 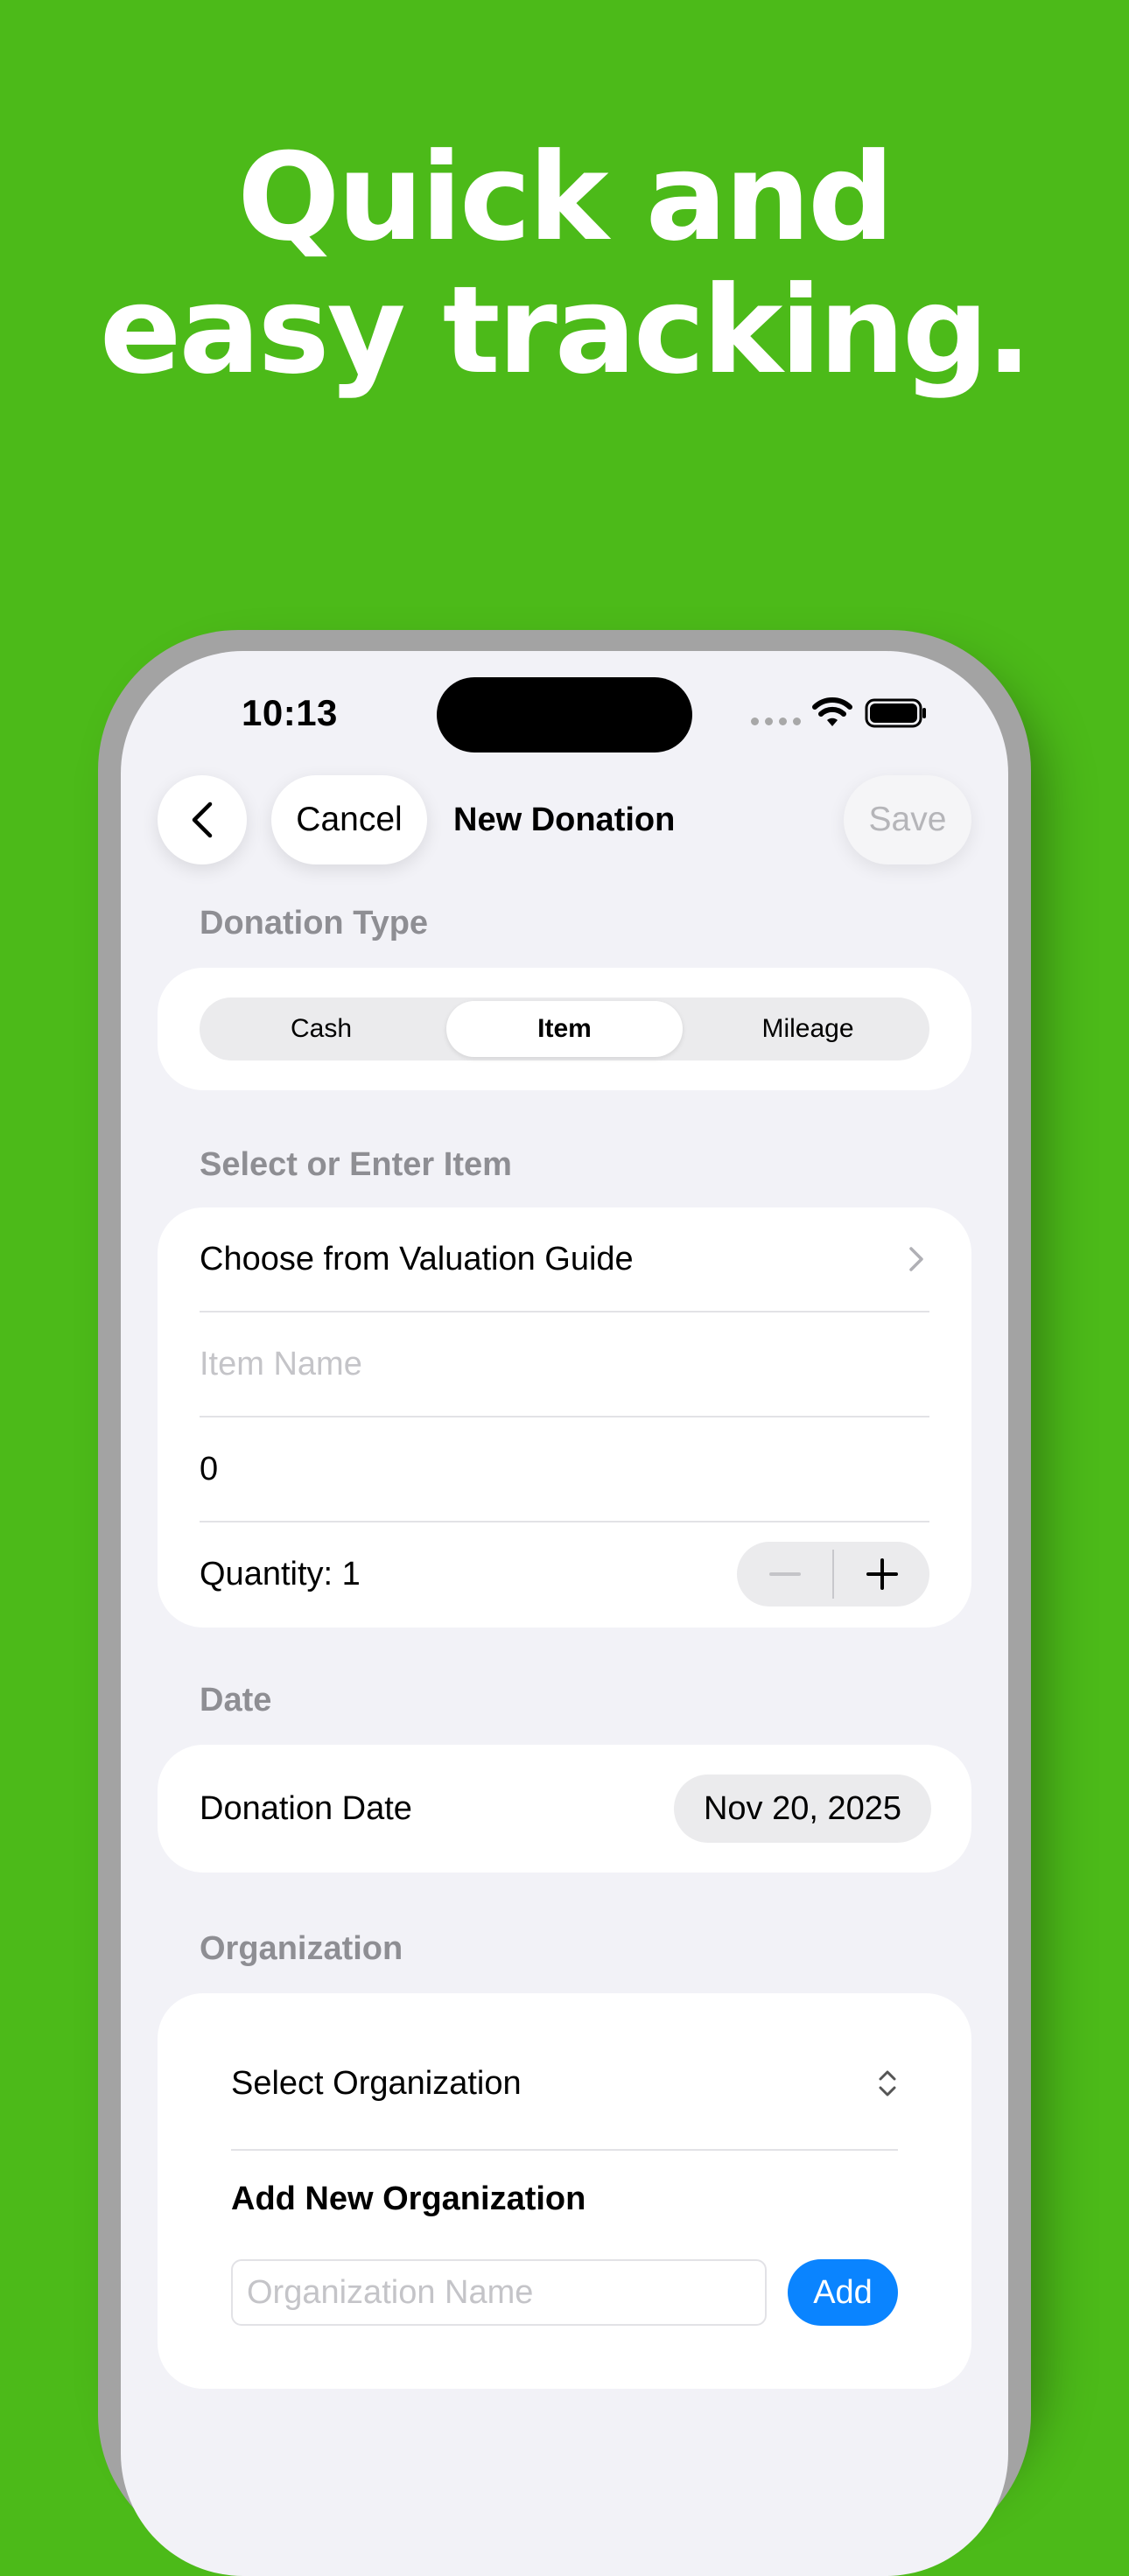 What do you see at coordinates (290, 712) in the screenshot?
I see `status-time: 10:13` at bounding box center [290, 712].